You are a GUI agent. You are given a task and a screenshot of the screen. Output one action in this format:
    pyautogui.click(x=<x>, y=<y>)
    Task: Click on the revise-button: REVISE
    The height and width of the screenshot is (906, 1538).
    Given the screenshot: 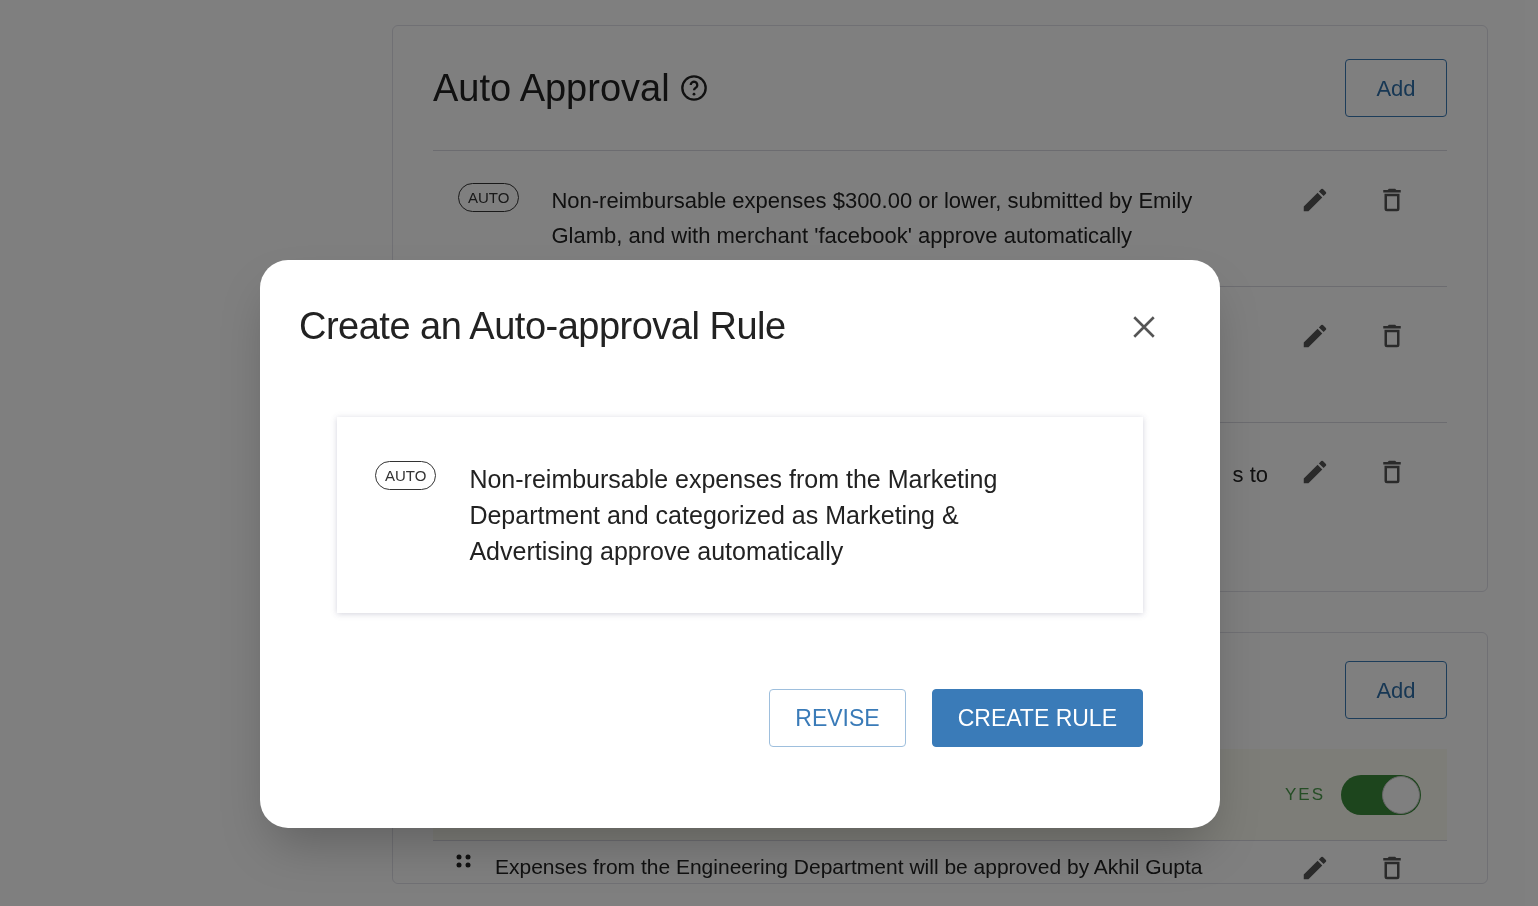 What is the action you would take?
    pyautogui.click(x=837, y=718)
    